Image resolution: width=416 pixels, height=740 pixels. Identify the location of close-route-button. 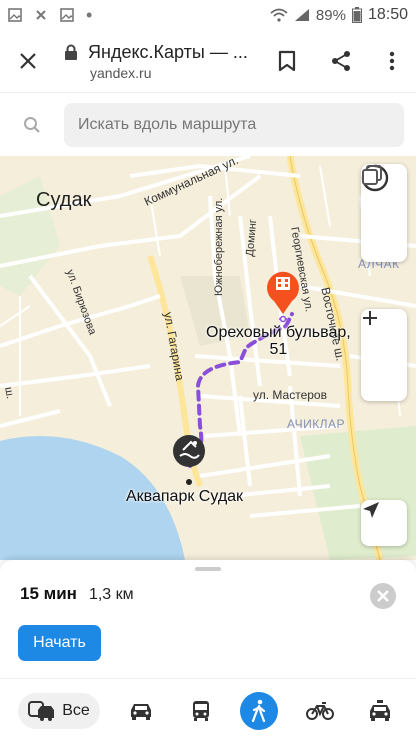
(383, 598).